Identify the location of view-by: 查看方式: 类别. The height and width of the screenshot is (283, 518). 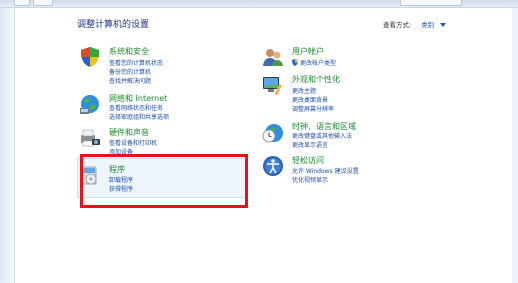
(415, 24).